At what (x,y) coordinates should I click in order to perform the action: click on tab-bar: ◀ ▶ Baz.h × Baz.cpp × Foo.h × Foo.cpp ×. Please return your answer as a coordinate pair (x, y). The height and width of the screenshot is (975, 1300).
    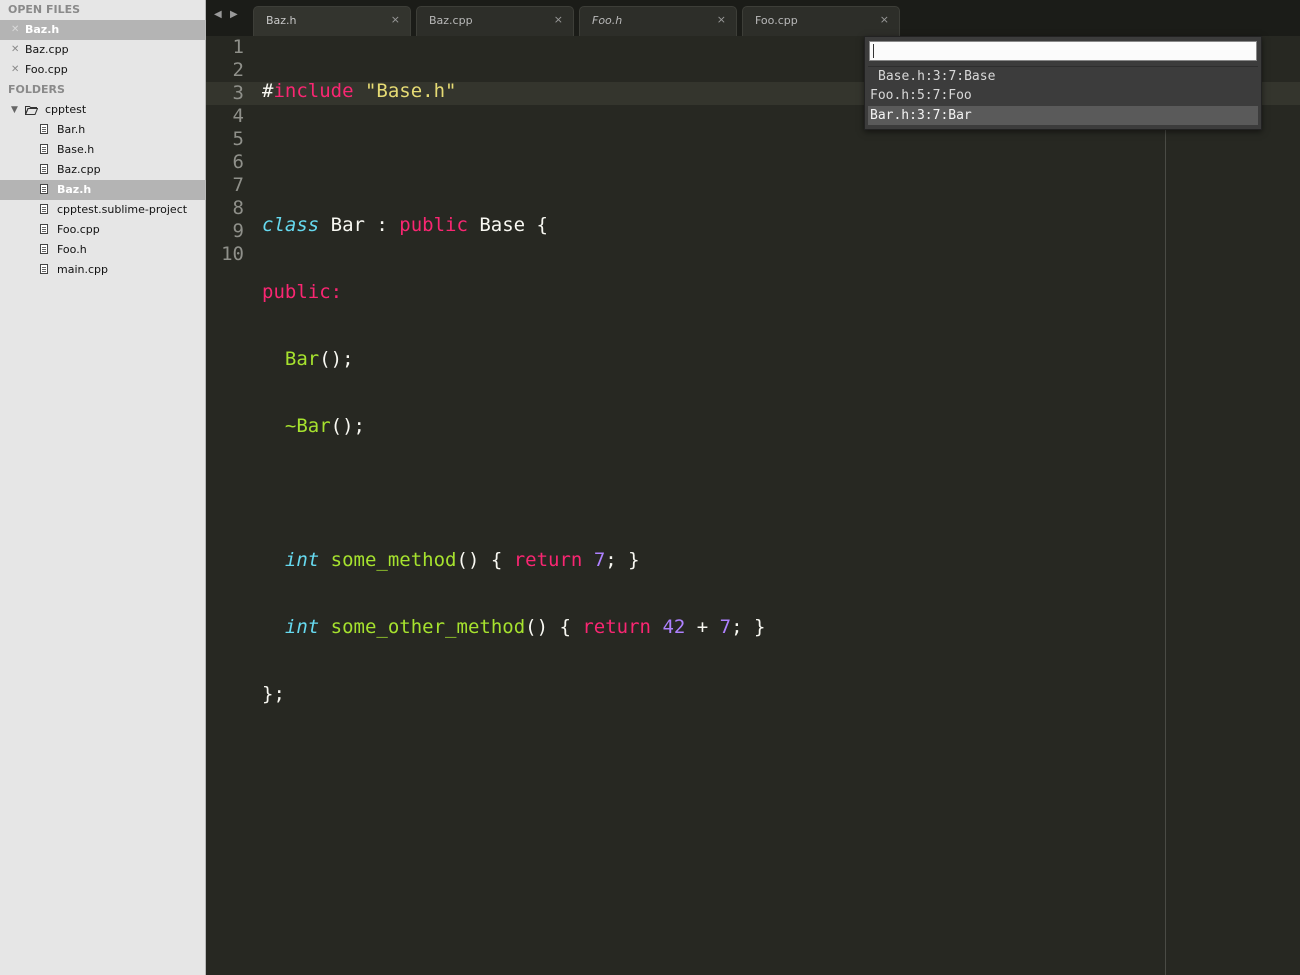
    Looking at the image, I should click on (753, 18).